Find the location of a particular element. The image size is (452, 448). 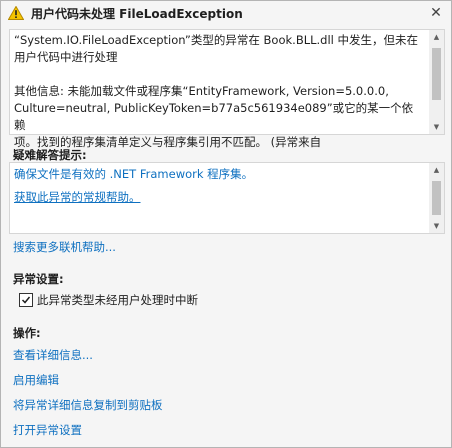

tips-scrollbar: ▲ ▼ is located at coordinates (436, 198).